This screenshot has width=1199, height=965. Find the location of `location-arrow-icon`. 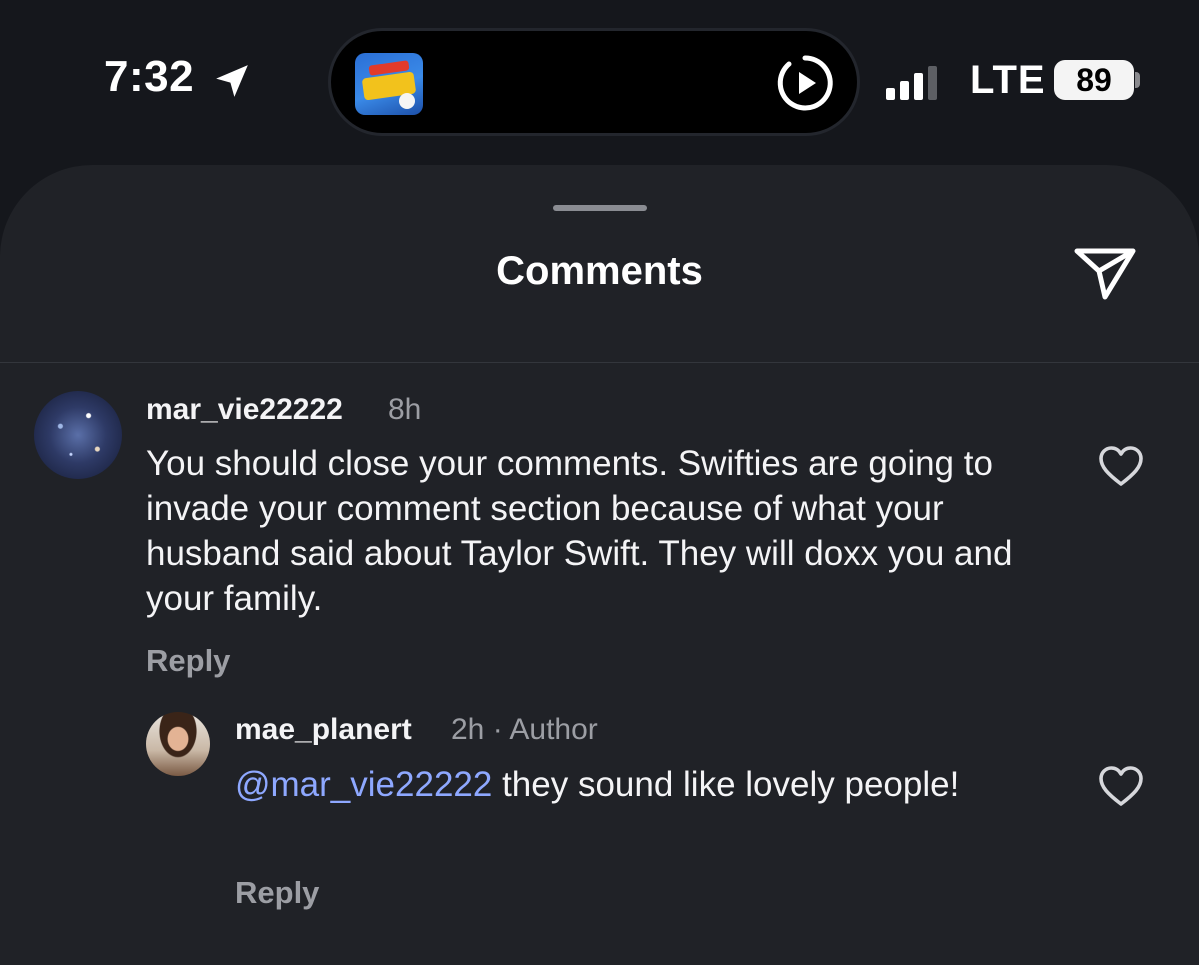

location-arrow-icon is located at coordinates (232, 81).